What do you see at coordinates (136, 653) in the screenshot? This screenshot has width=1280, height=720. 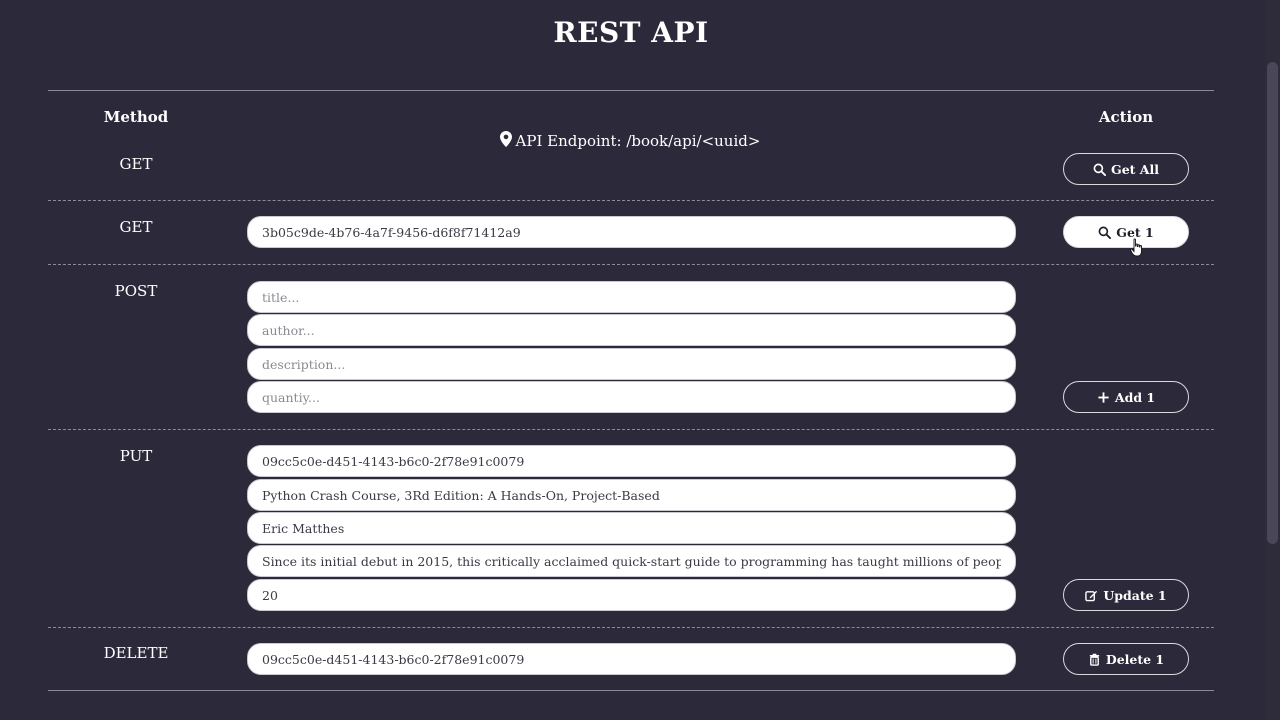 I see `method-delete: DELETE` at bounding box center [136, 653].